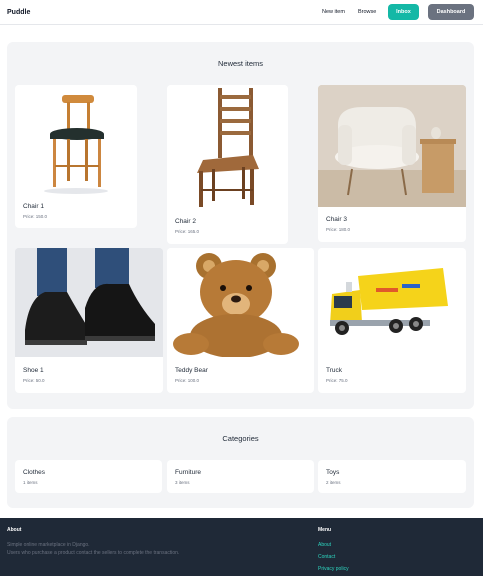 This screenshot has width=483, height=576. What do you see at coordinates (240, 476) in the screenshot?
I see `category-card-furniture: Furniture 3 items` at bounding box center [240, 476].